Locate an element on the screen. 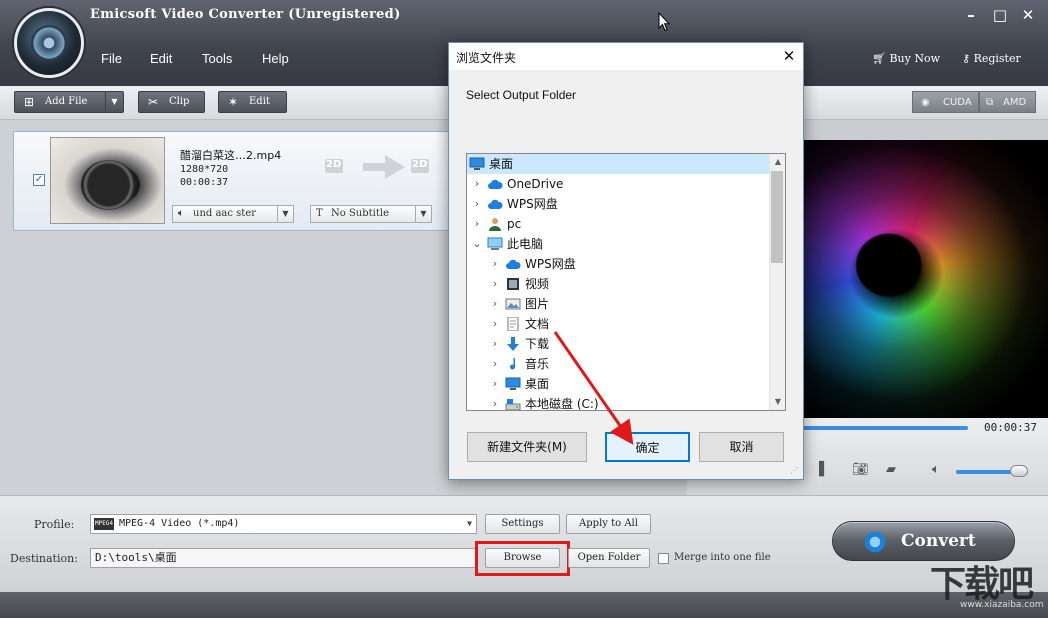 The height and width of the screenshot is (618, 1048). dialog-close-icon: ✕ is located at coordinates (789, 56).